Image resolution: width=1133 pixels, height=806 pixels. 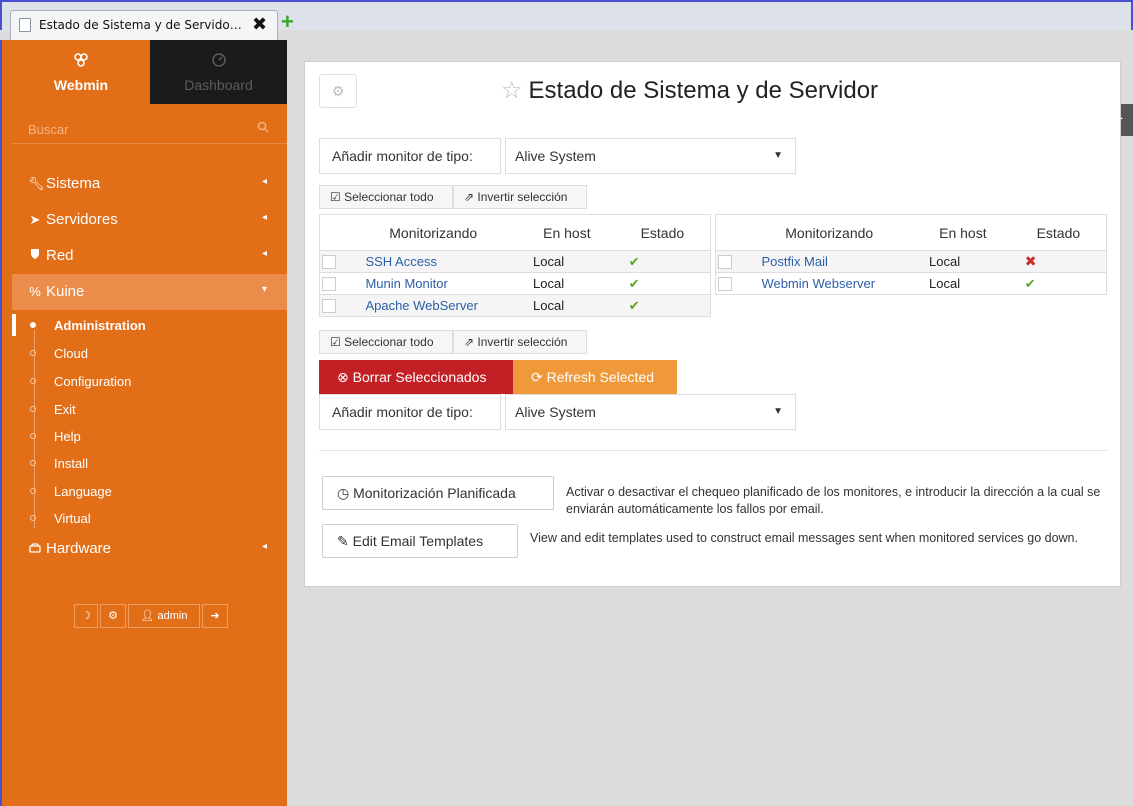 What do you see at coordinates (149, 518) in the screenshot?
I see `sidebar-subitem-virtual: Virtual` at bounding box center [149, 518].